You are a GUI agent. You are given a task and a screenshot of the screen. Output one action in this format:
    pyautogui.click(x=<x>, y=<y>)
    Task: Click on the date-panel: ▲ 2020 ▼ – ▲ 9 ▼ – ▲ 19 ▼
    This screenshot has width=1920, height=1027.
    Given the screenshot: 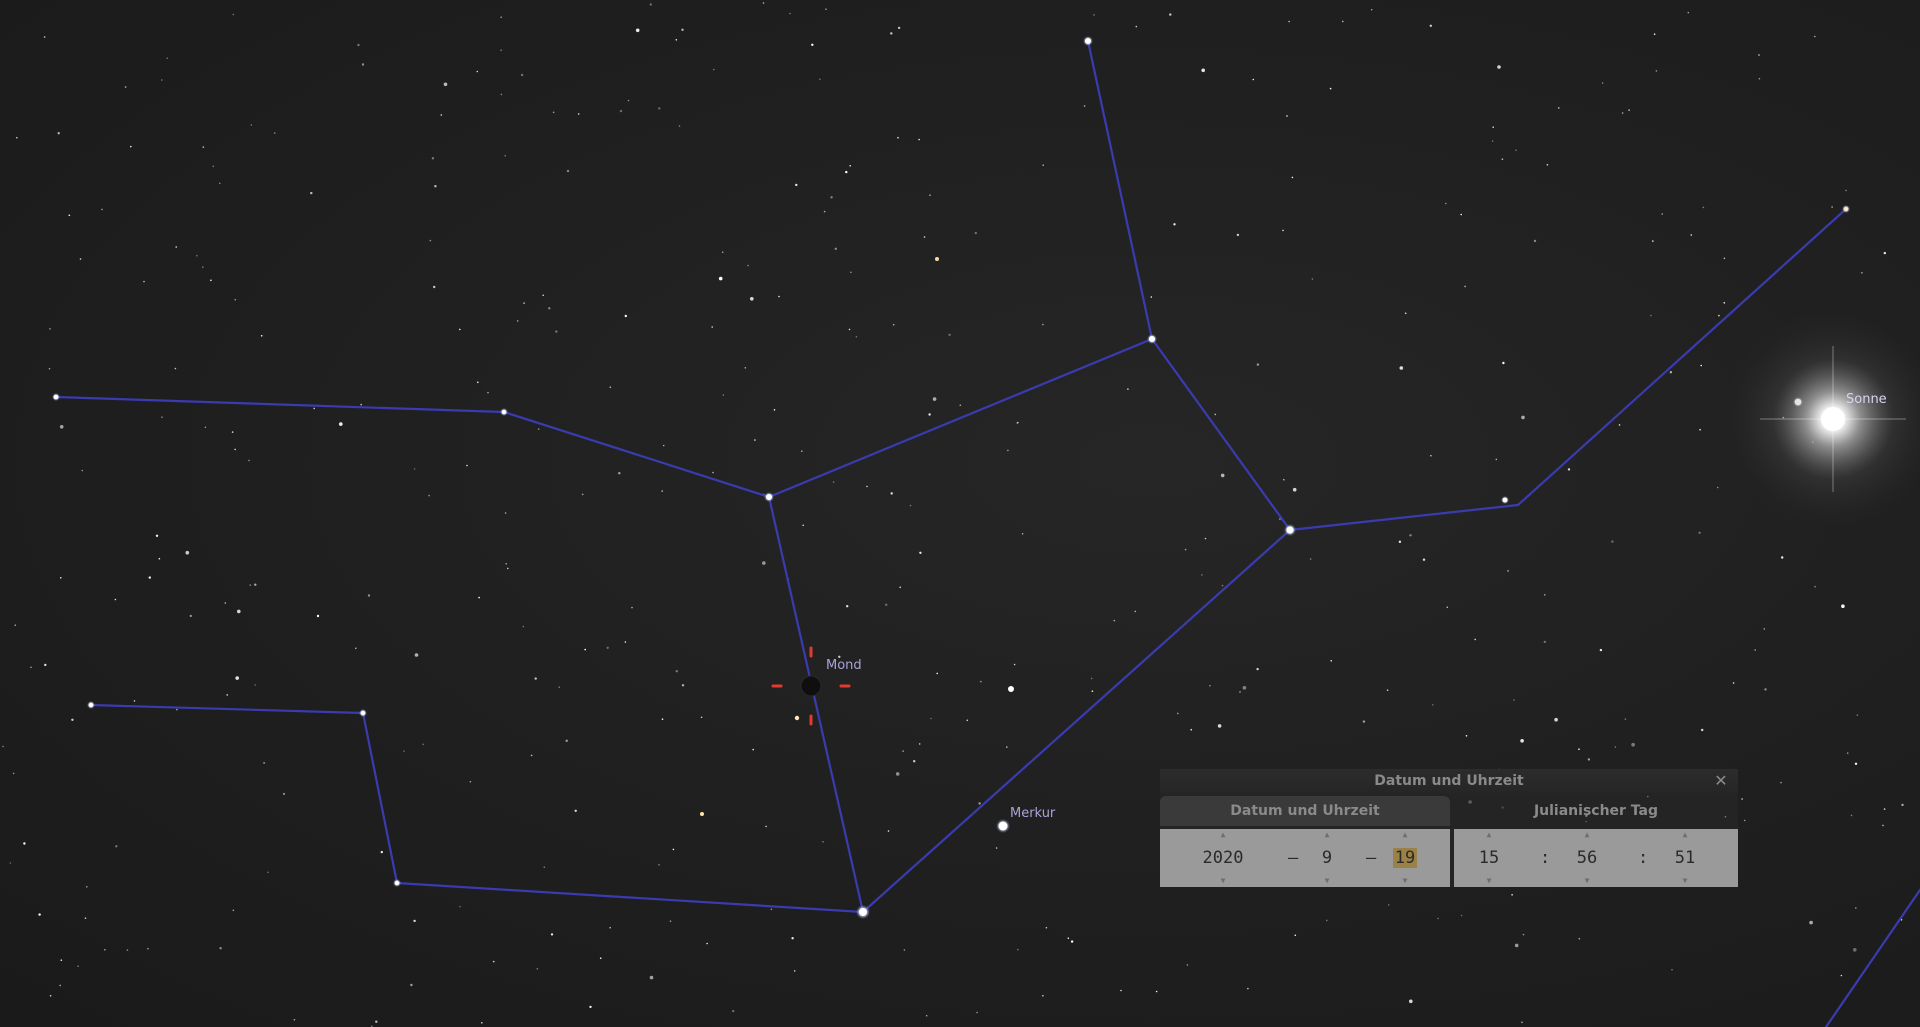 What is the action you would take?
    pyautogui.click(x=1305, y=858)
    